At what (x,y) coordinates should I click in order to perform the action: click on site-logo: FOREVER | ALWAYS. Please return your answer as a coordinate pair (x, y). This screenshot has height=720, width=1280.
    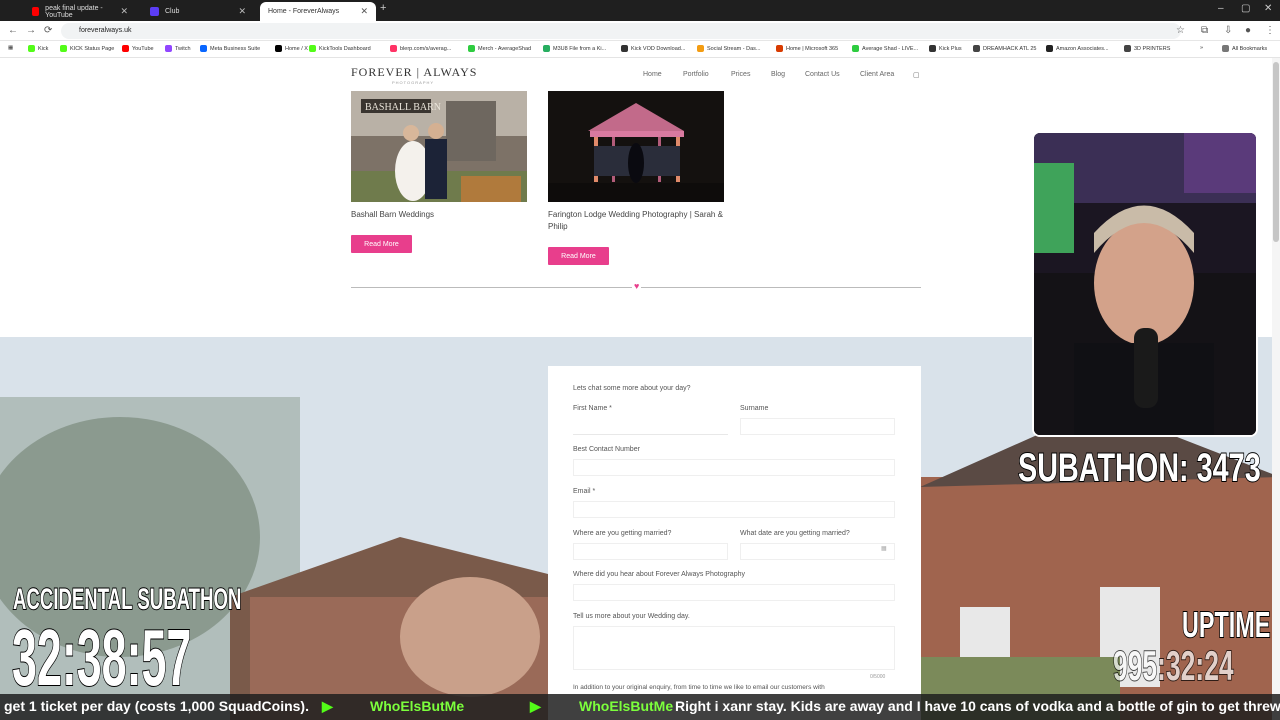
    Looking at the image, I should click on (414, 72).